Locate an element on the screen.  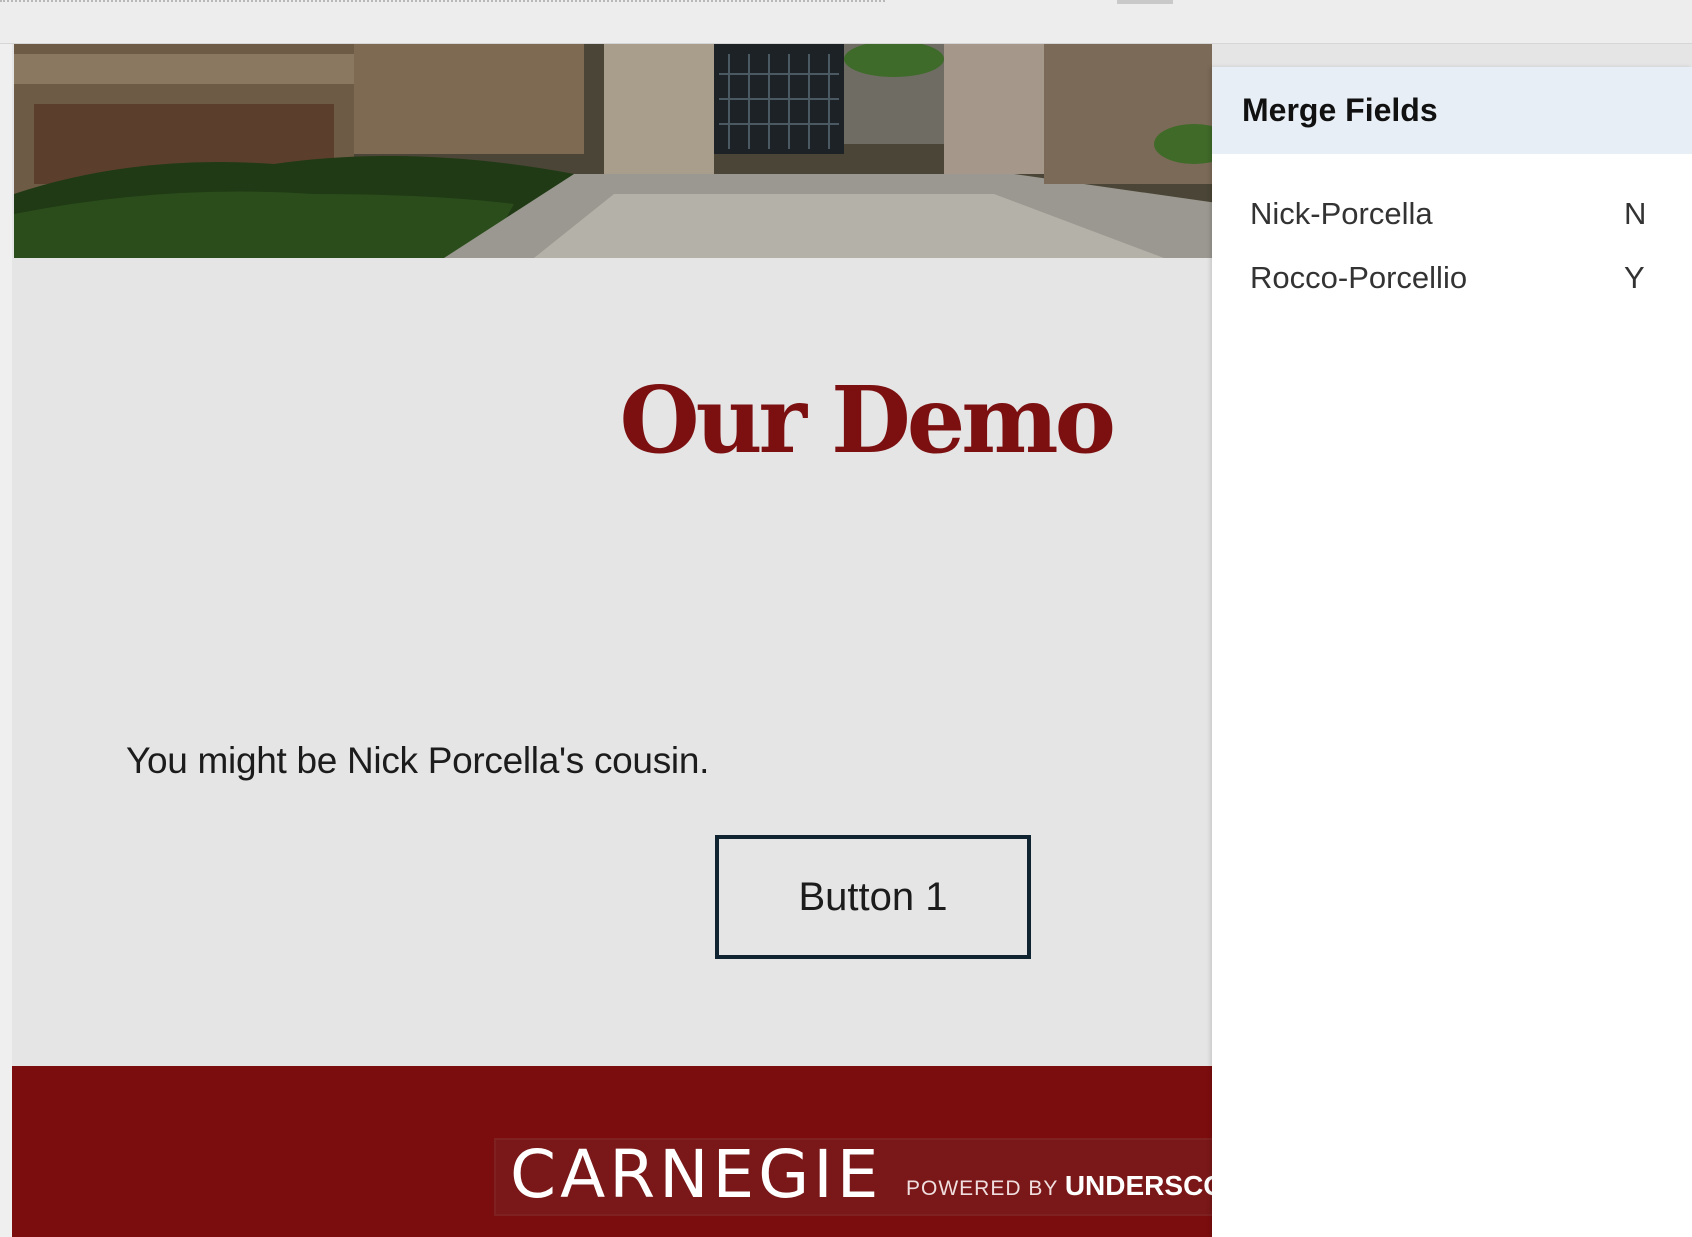
email-title: Our Demo is located at coordinates (867, 420).